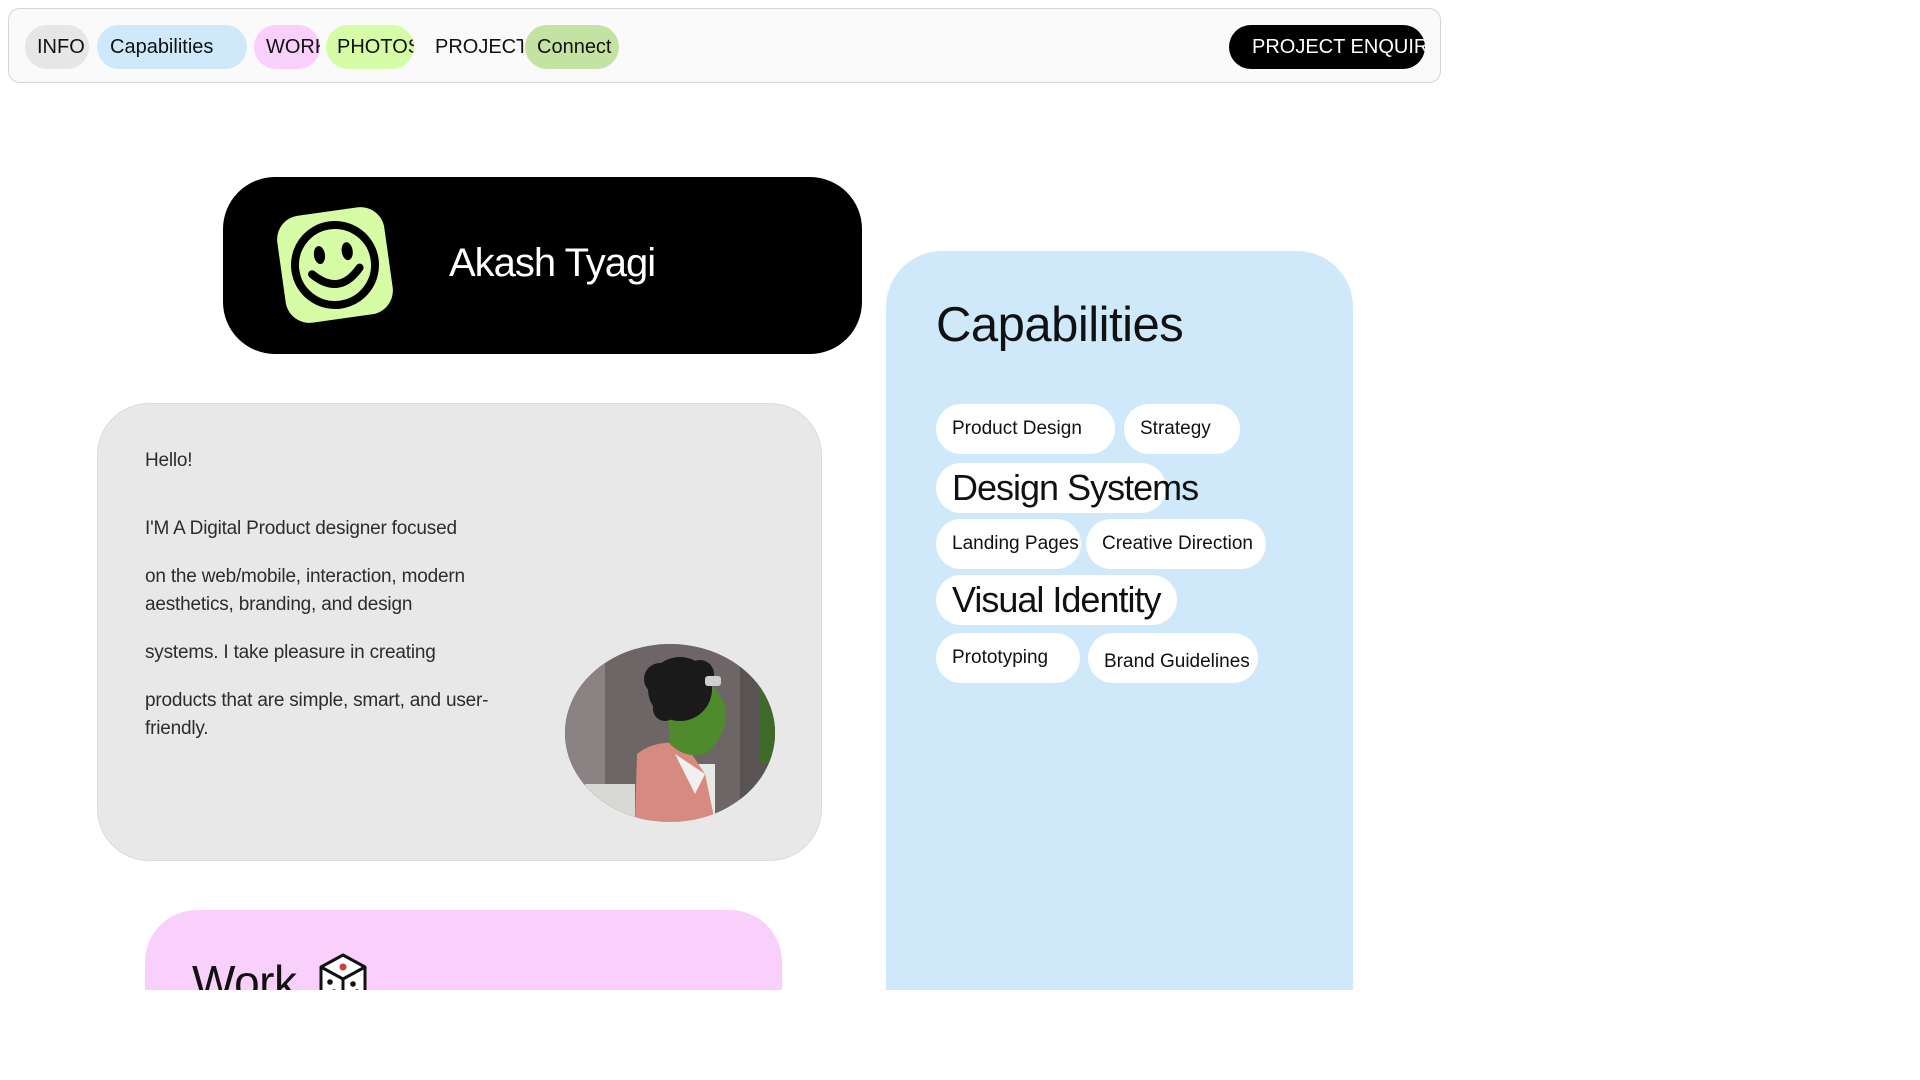 The height and width of the screenshot is (1080, 1920). I want to click on profile-name: Akash Tyagi, so click(552, 263).